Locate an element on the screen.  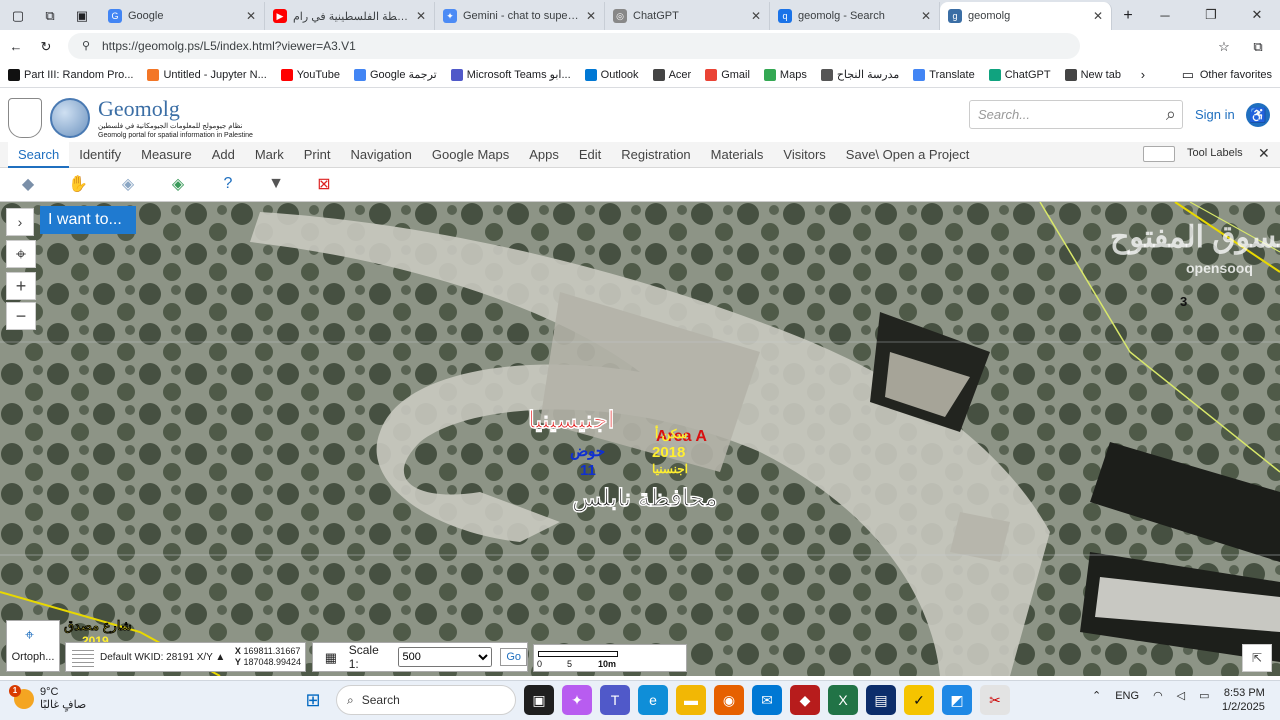
browser-tab: ✦ Gemini - chat to superchar ✕ is located at coordinates (520, 16).